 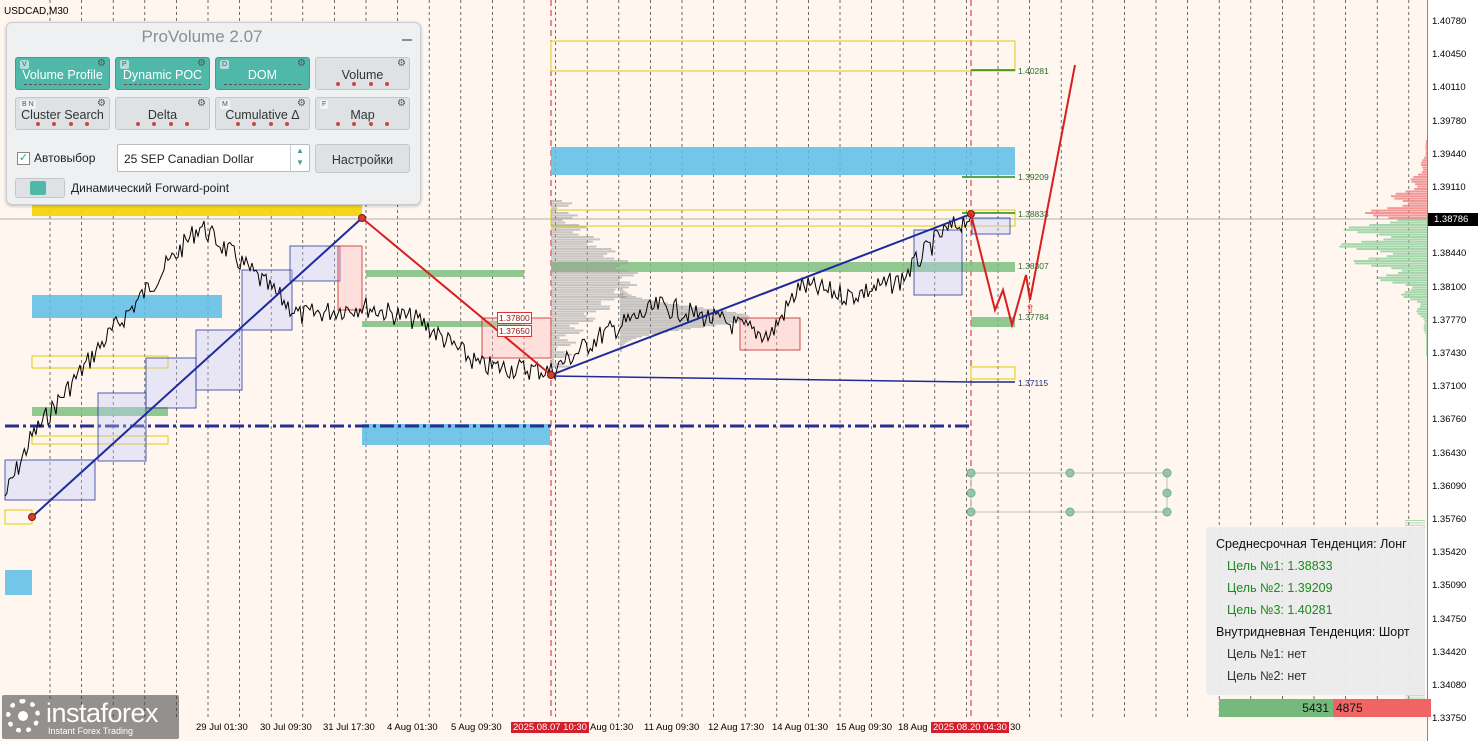 What do you see at coordinates (1449, 586) in the screenshot?
I see `price-tick: 1.35090` at bounding box center [1449, 586].